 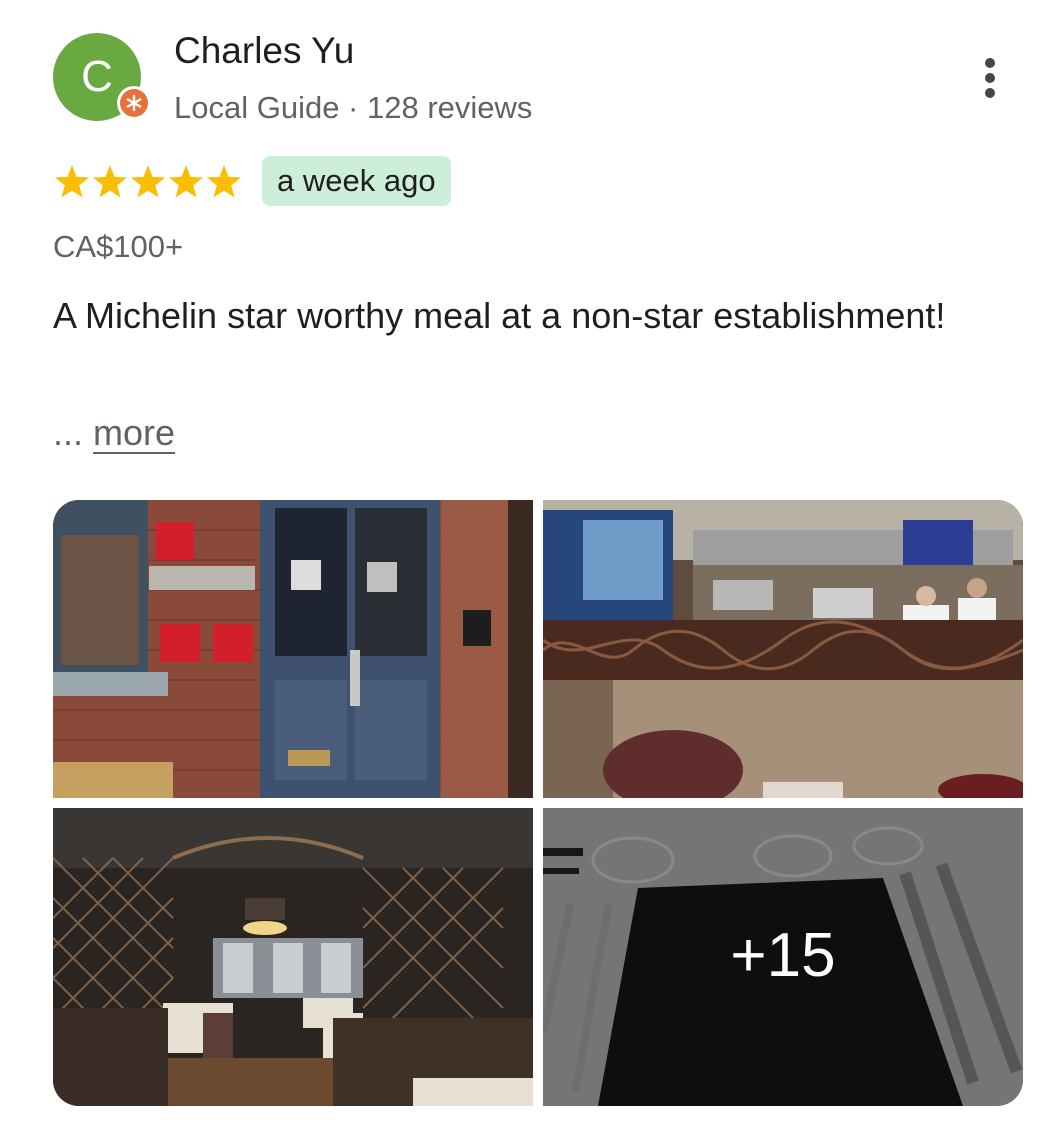 I want to click on review-photo-entrance, so click(x=293, y=649).